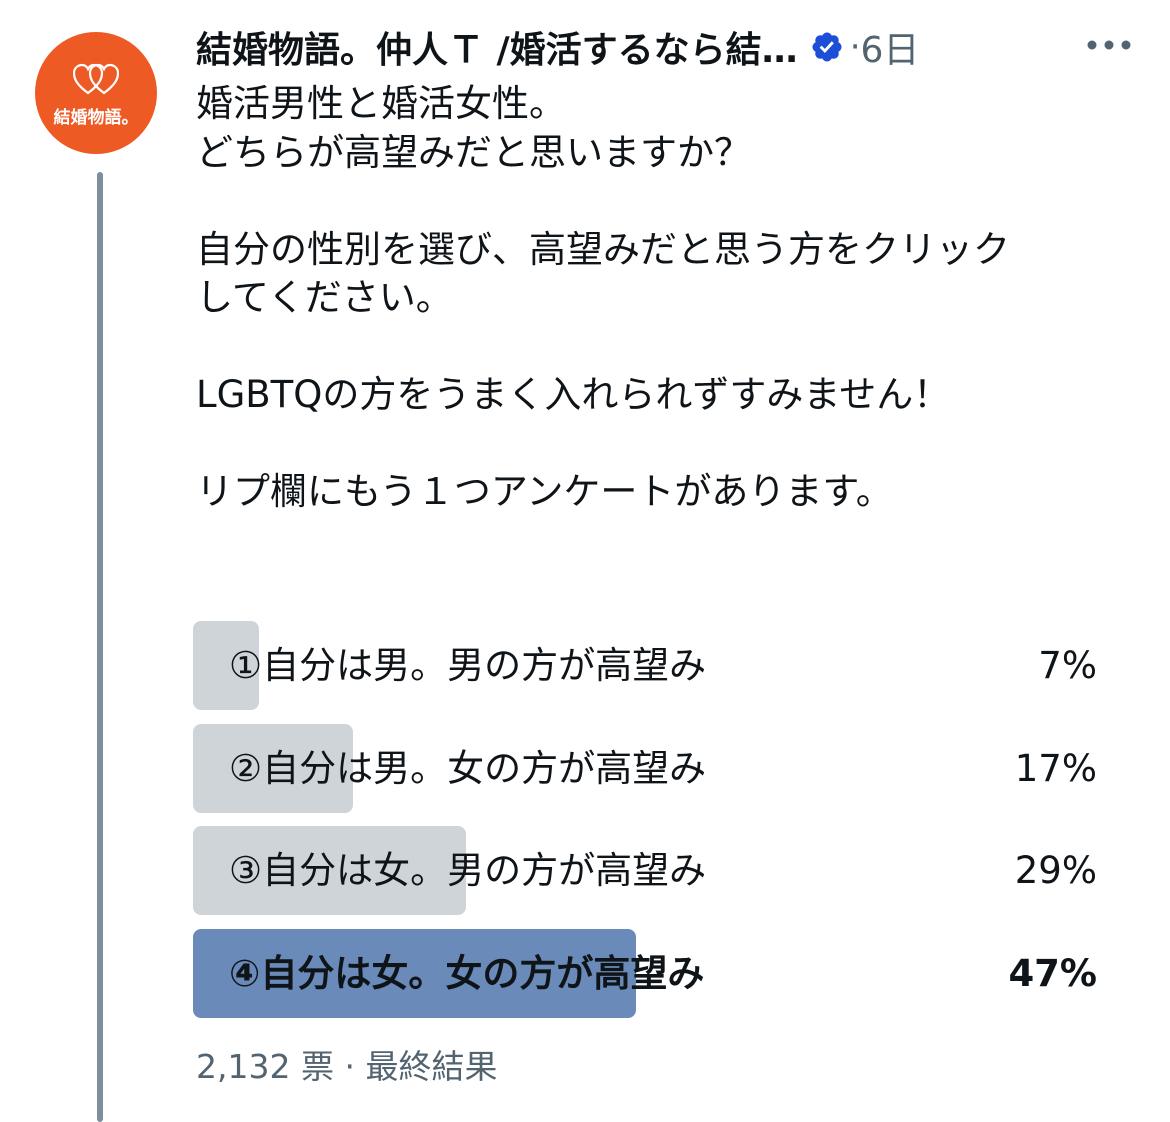  What do you see at coordinates (265, 1066) in the screenshot?
I see `poll-vote-count: 2,132 票` at bounding box center [265, 1066].